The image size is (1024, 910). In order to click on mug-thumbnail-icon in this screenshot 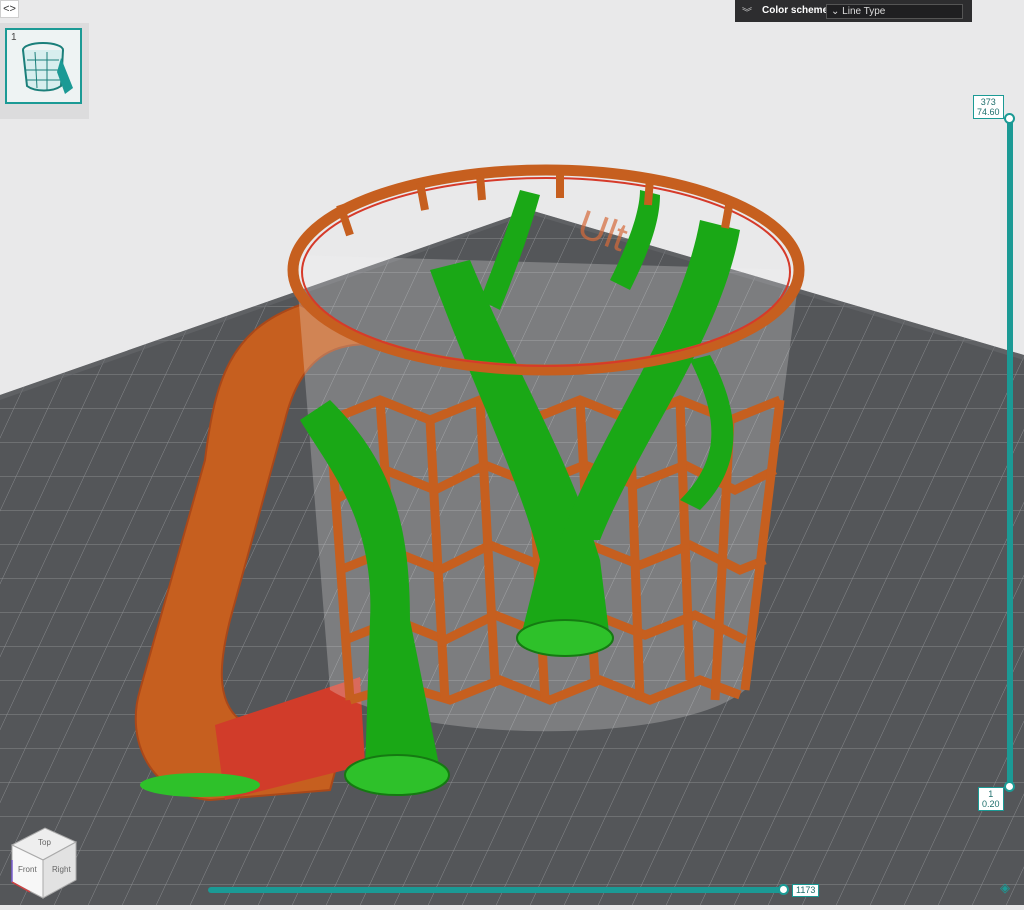, I will do `click(47, 68)`.